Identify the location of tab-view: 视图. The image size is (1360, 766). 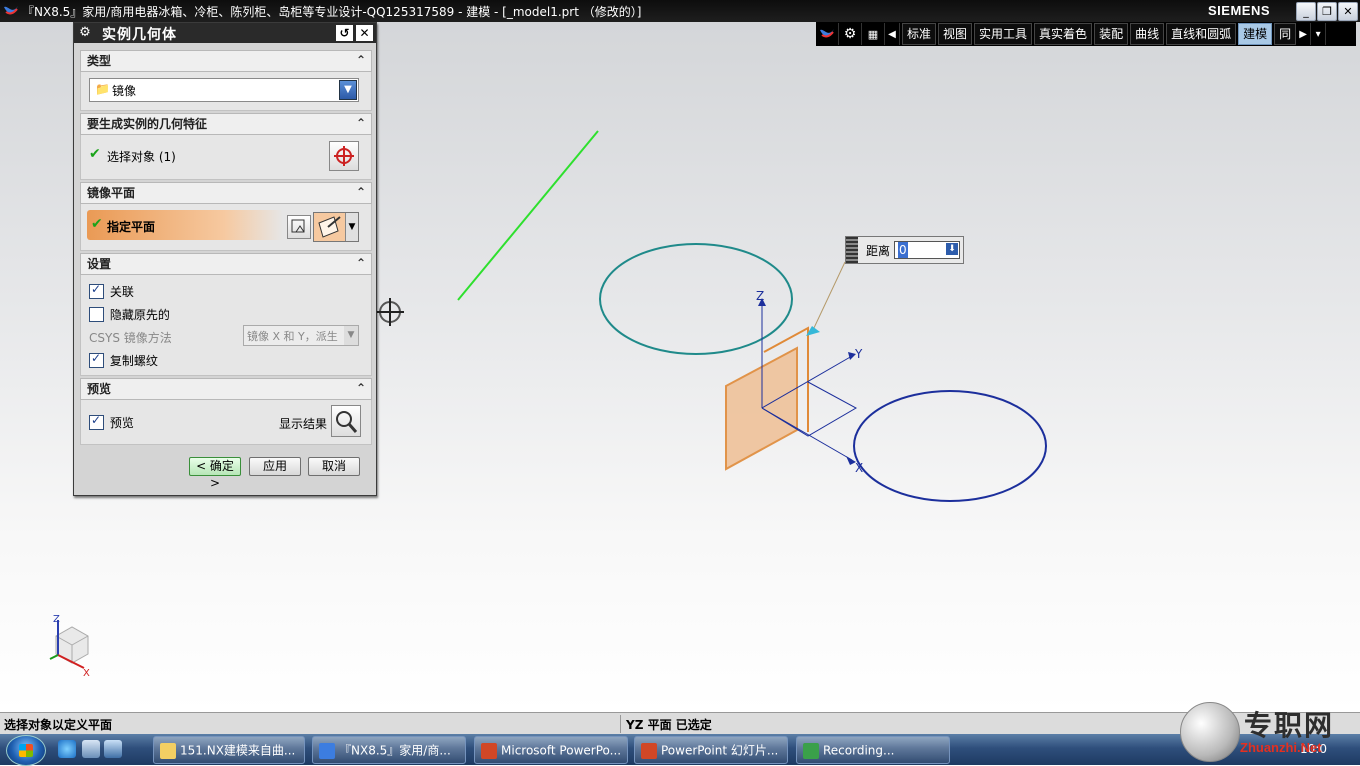
(955, 34).